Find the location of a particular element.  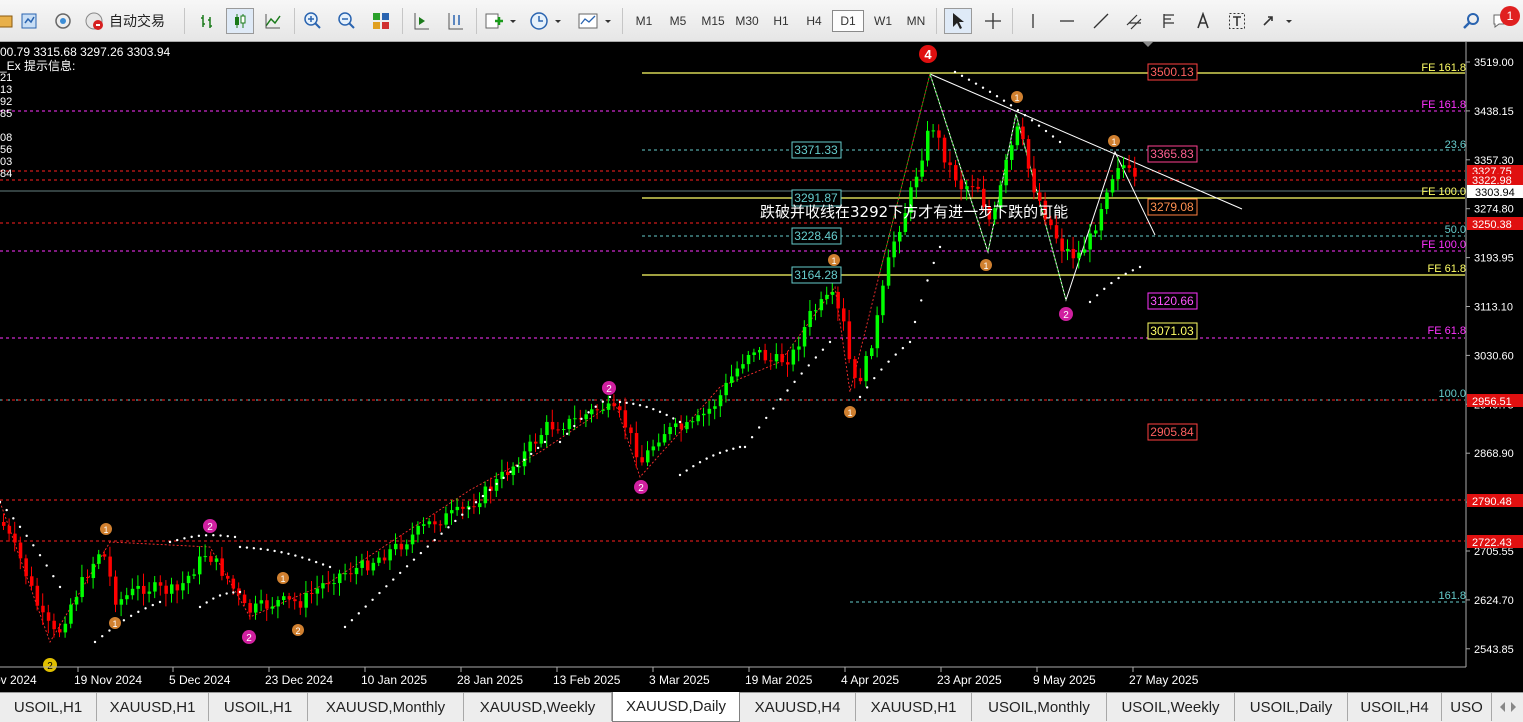

timeframe-w1: W1 is located at coordinates (883, 21).